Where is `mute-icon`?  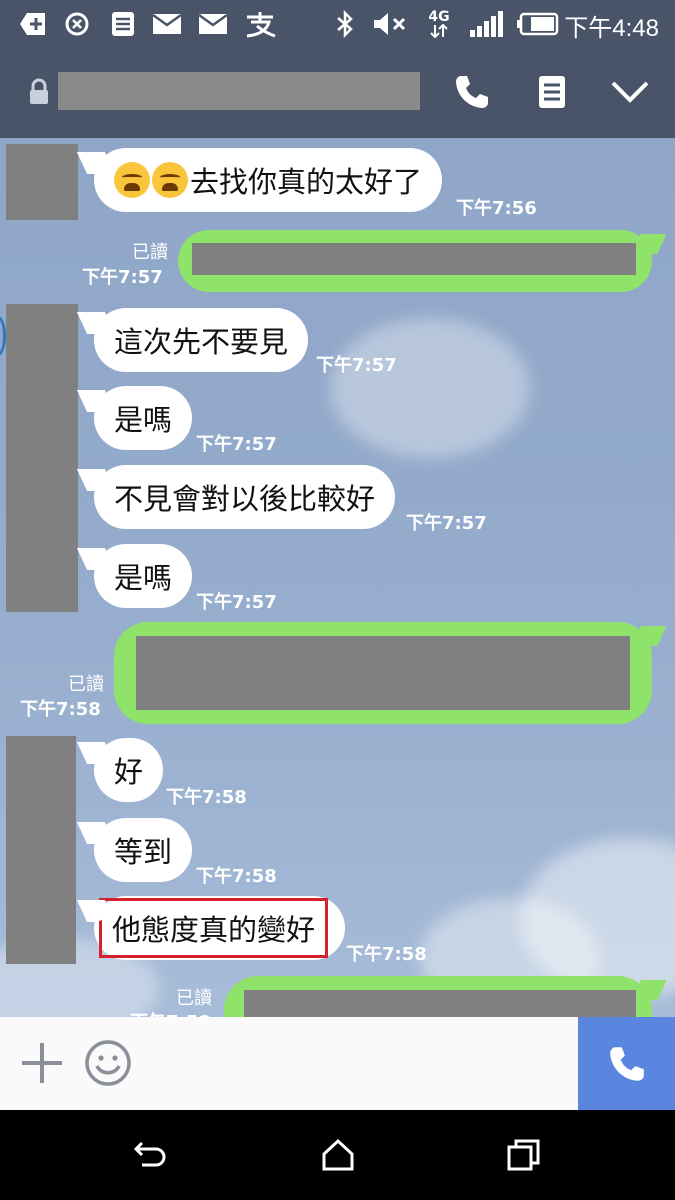
mute-icon is located at coordinates (390, 24).